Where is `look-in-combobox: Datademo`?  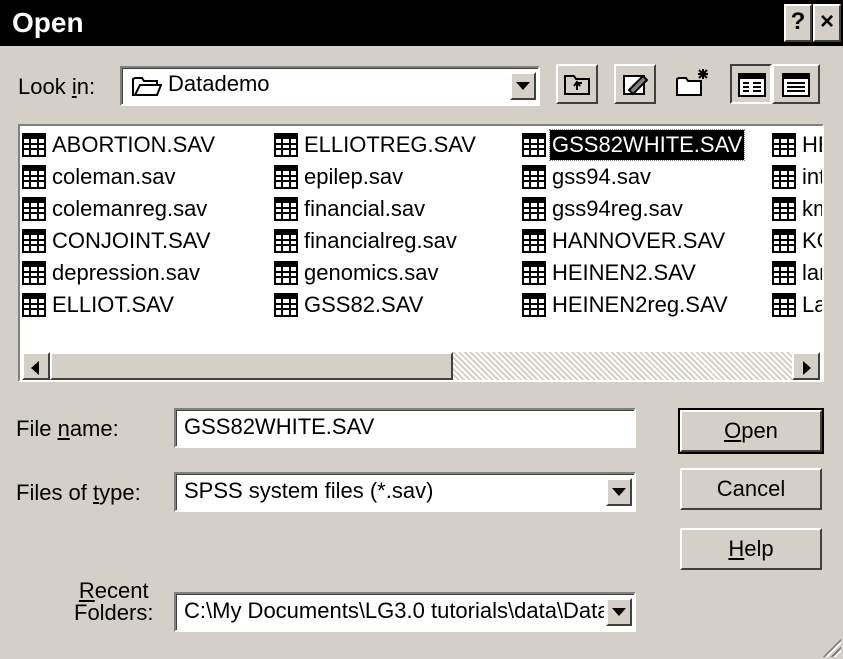 look-in-combobox: Datademo is located at coordinates (330, 86).